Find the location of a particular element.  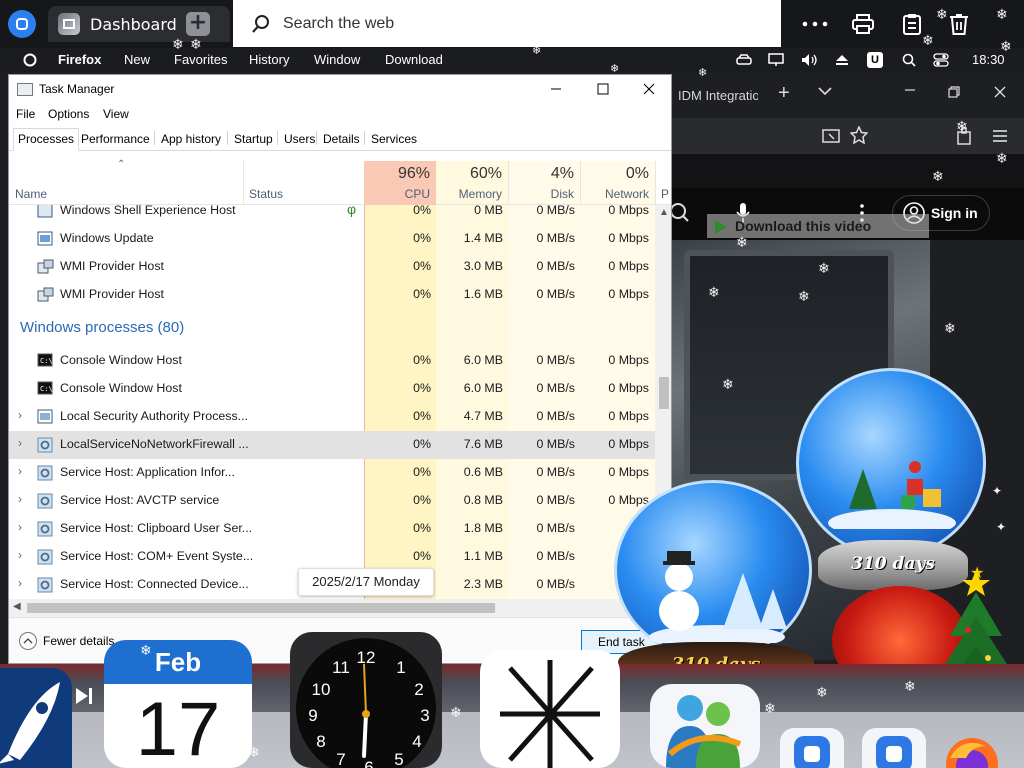

column-name: Name is located at coordinates (31, 194).